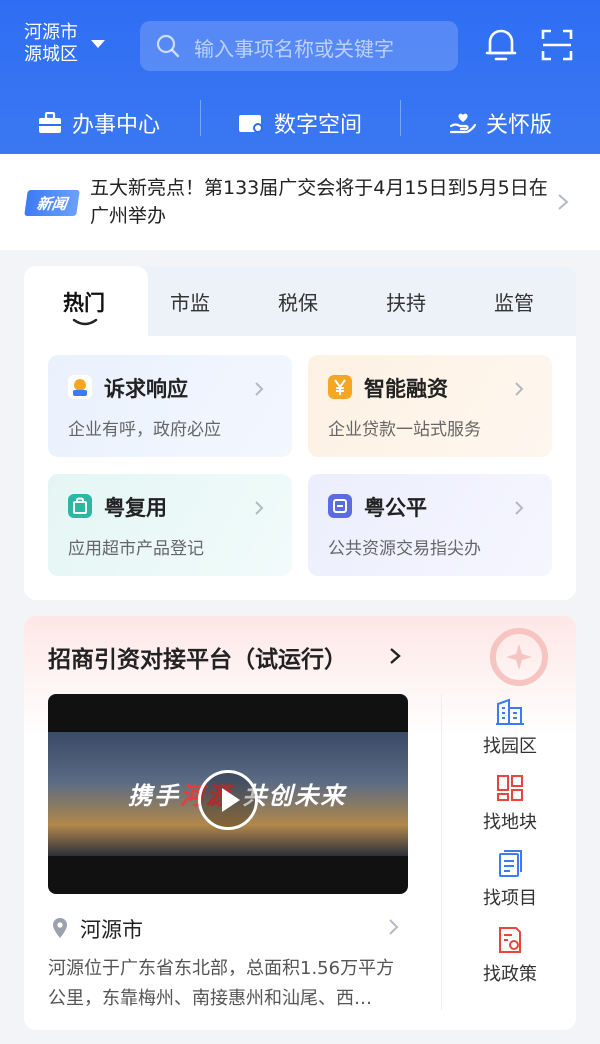 This screenshot has width=600, height=1044. I want to click on service-subtitle: 应用超市产品登记, so click(136, 549).